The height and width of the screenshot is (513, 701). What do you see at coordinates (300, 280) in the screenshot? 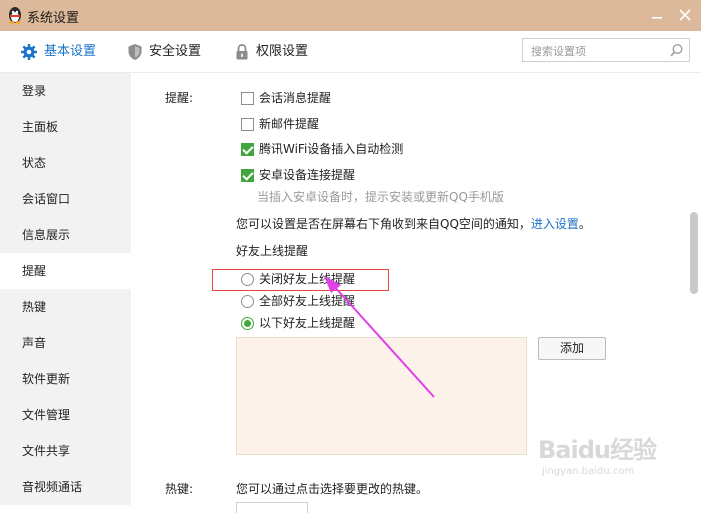
I see `annotation-highlight-box` at bounding box center [300, 280].